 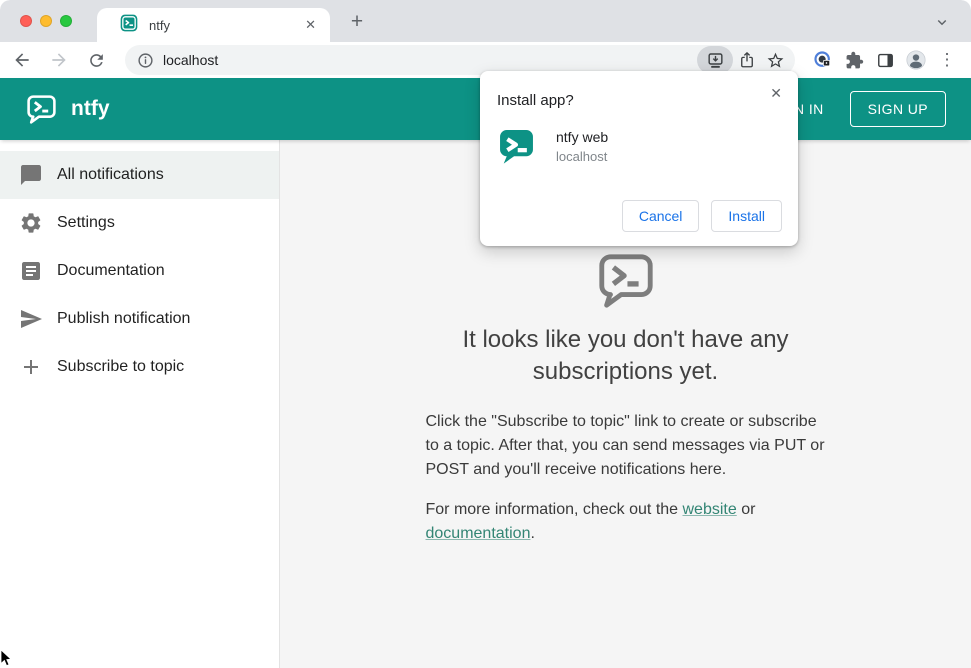 I want to click on reload-icon, so click(x=96, y=60).